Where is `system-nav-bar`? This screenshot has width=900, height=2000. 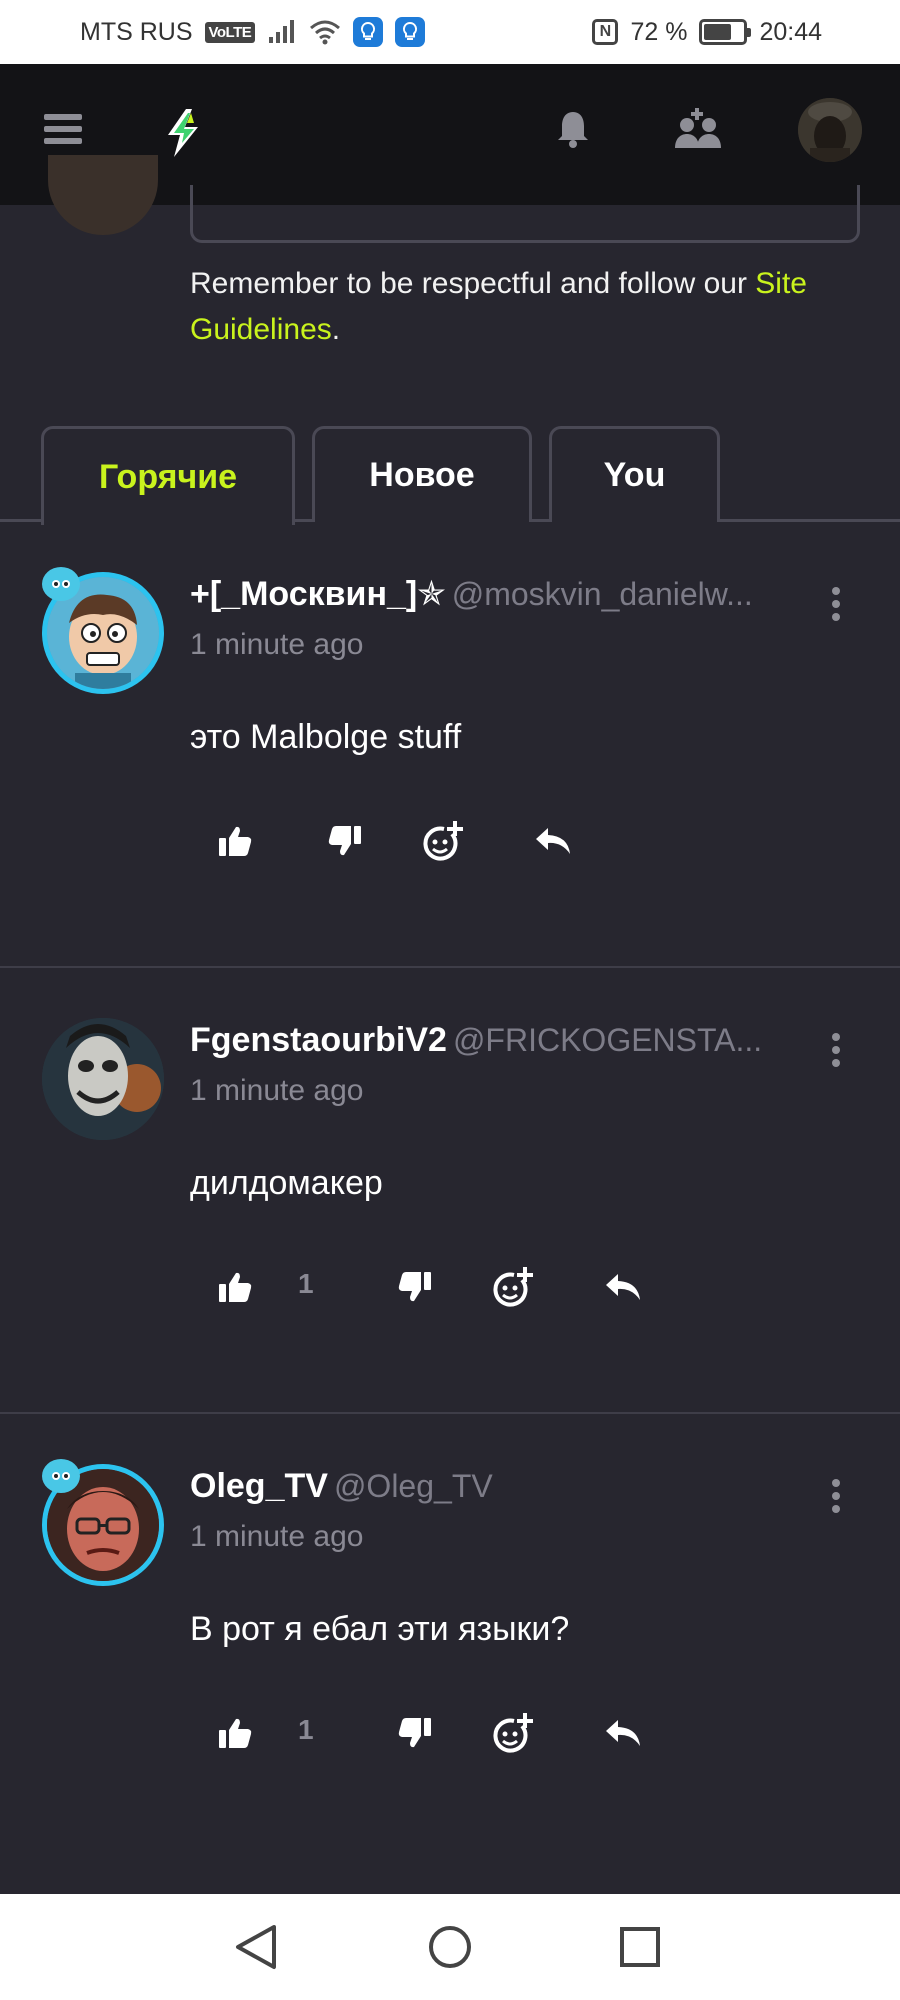
system-nav-bar is located at coordinates (450, 1947).